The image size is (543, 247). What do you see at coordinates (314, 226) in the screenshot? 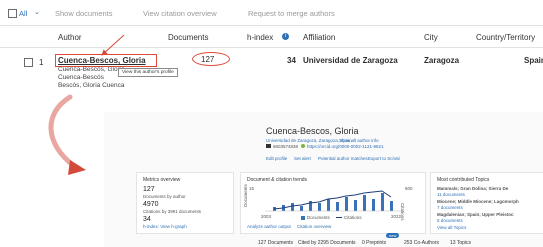
I see `citation-overview-link: Citation overview` at bounding box center [314, 226].